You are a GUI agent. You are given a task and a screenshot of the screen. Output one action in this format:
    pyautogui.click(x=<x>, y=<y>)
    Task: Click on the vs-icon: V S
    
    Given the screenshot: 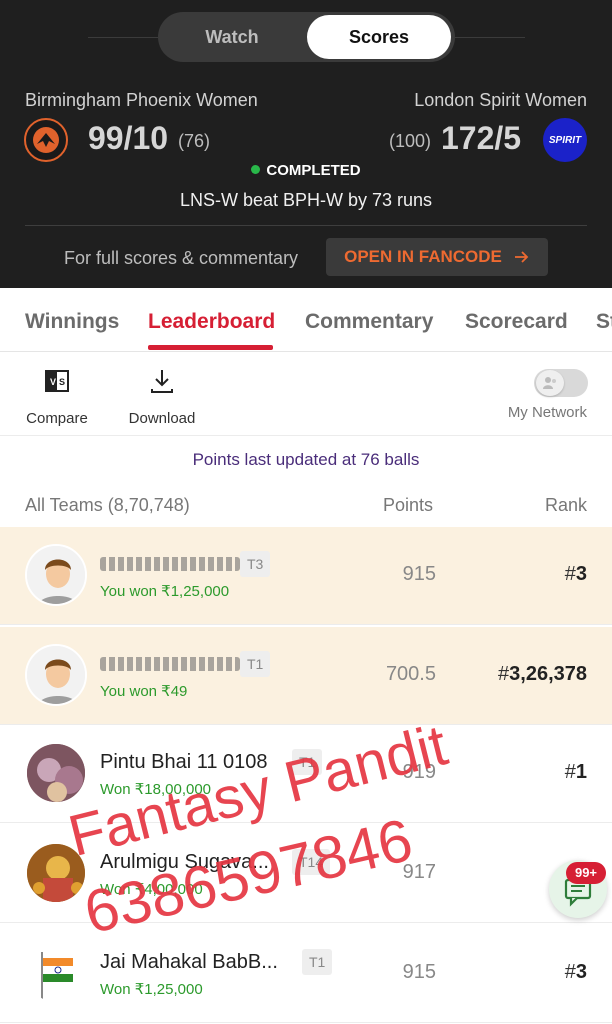 What is the action you would take?
    pyautogui.click(x=57, y=381)
    